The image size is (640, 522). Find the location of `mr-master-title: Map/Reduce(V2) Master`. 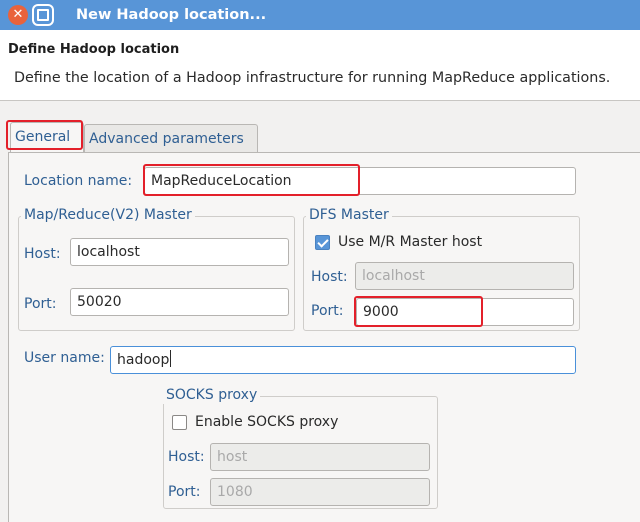

mr-master-title: Map/Reduce(V2) Master is located at coordinates (108, 215).